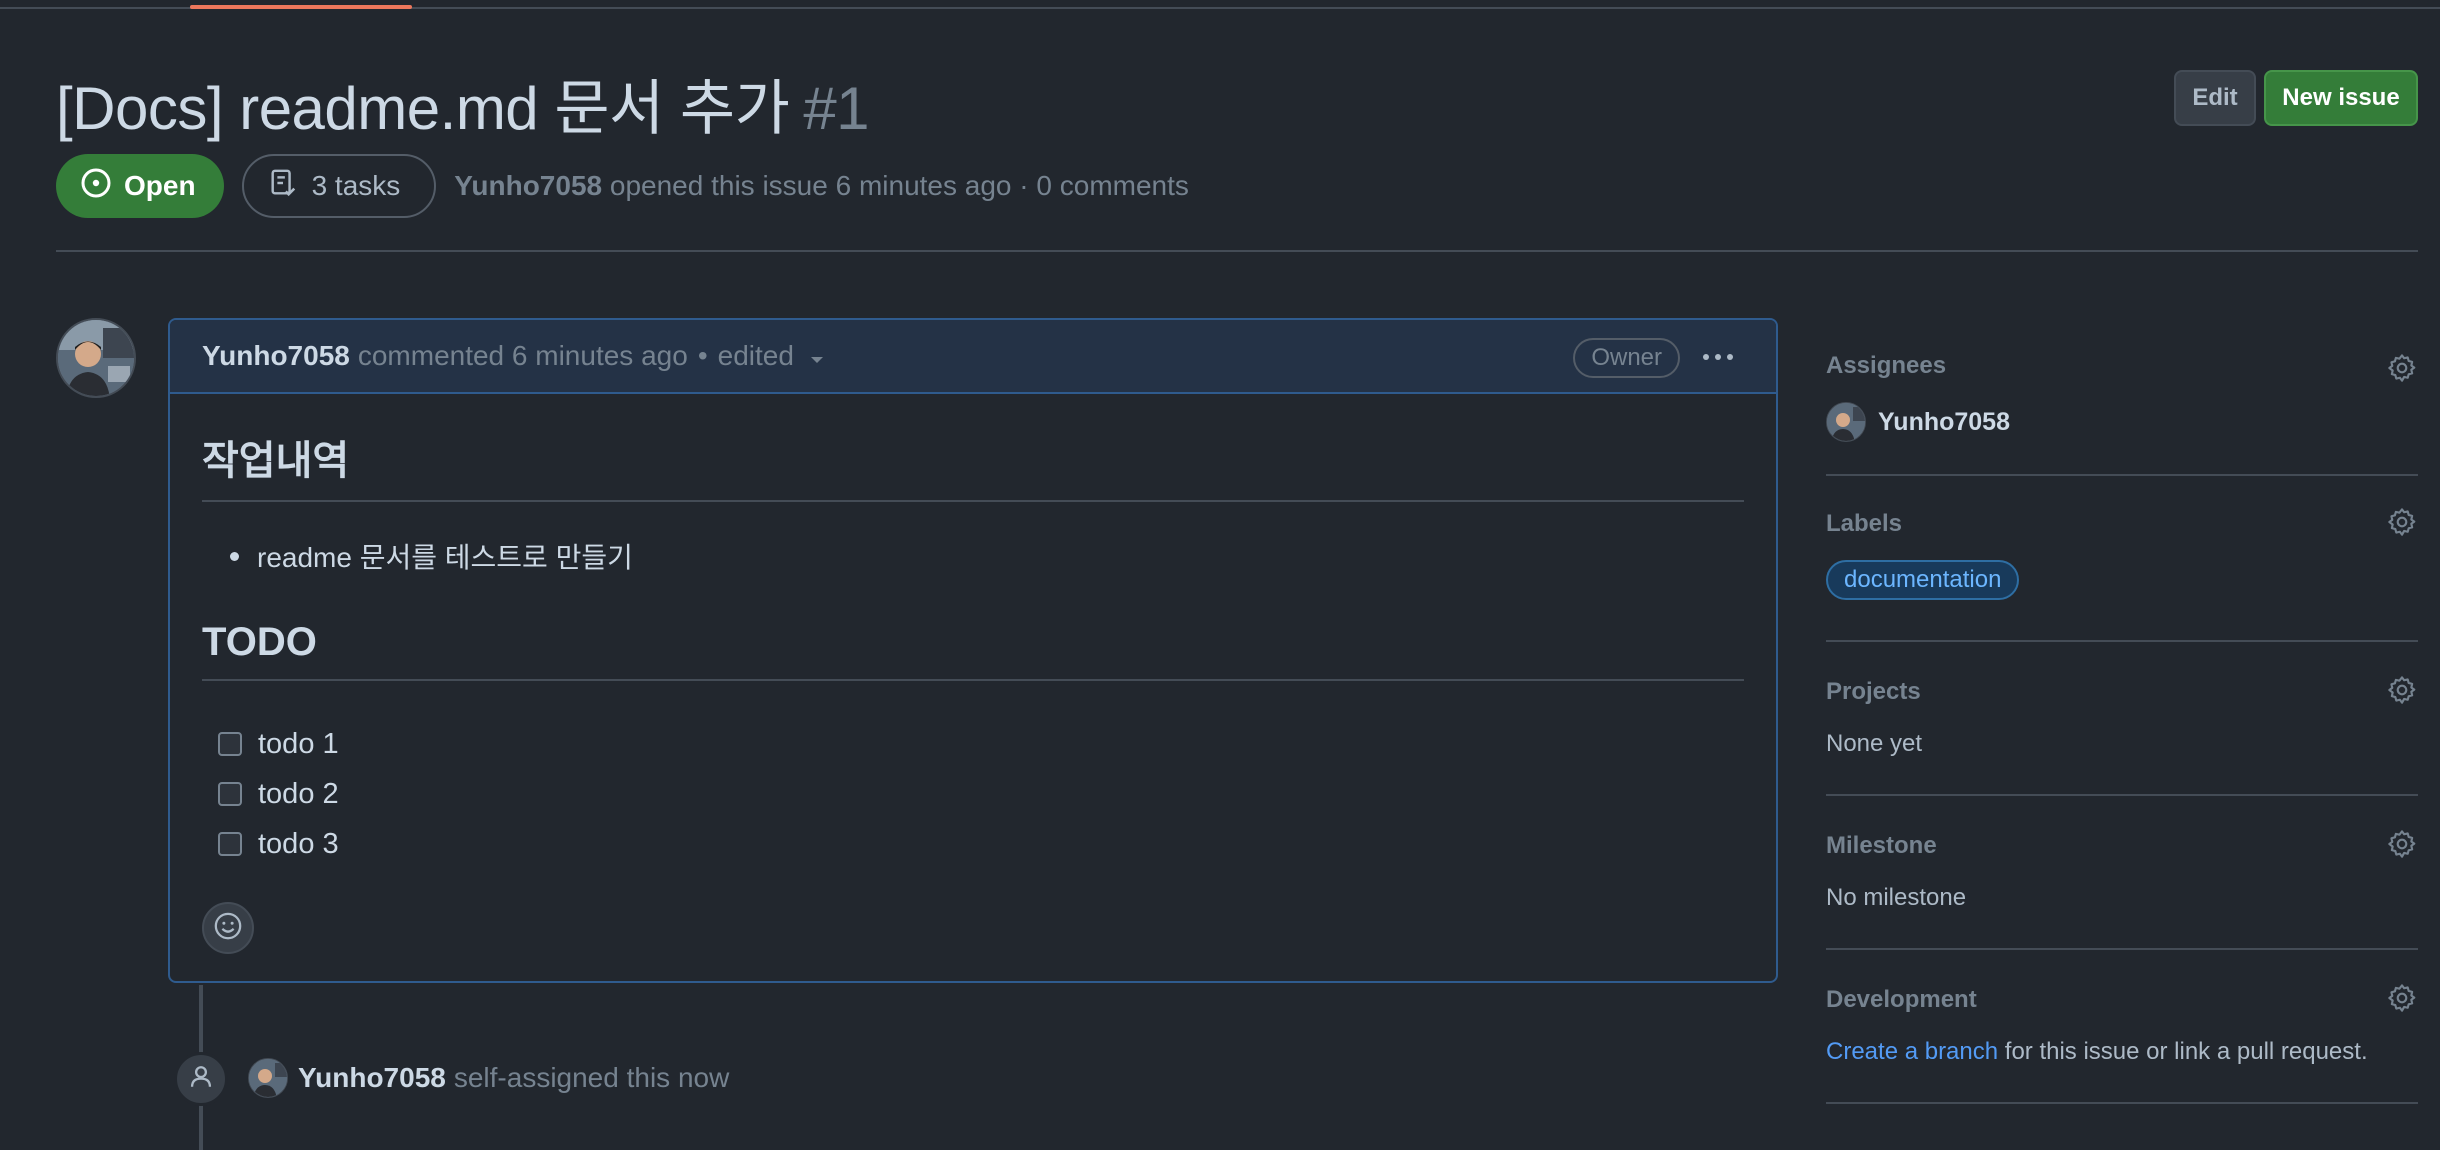 The height and width of the screenshot is (1150, 2440). I want to click on kebab-icon, so click(1718, 357).